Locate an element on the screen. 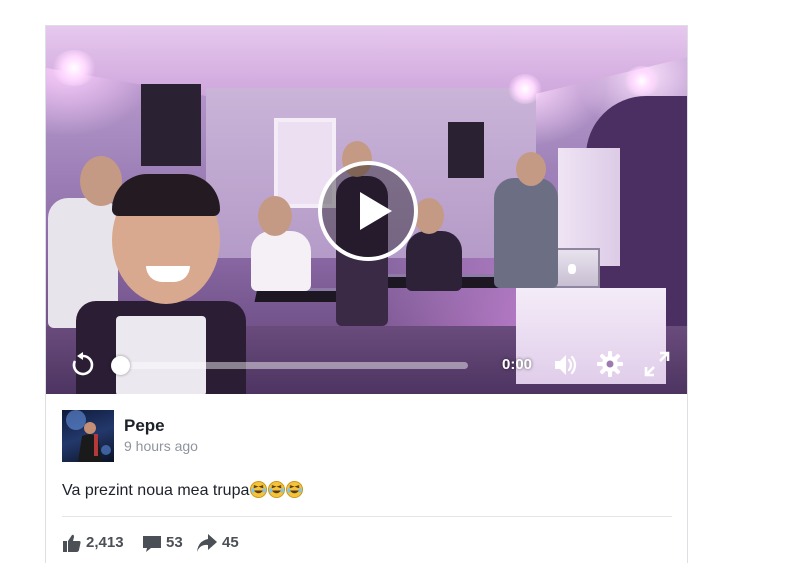 The height and width of the screenshot is (563, 800). post-text: Va prezint noua mea trupa is located at coordinates (183, 490).